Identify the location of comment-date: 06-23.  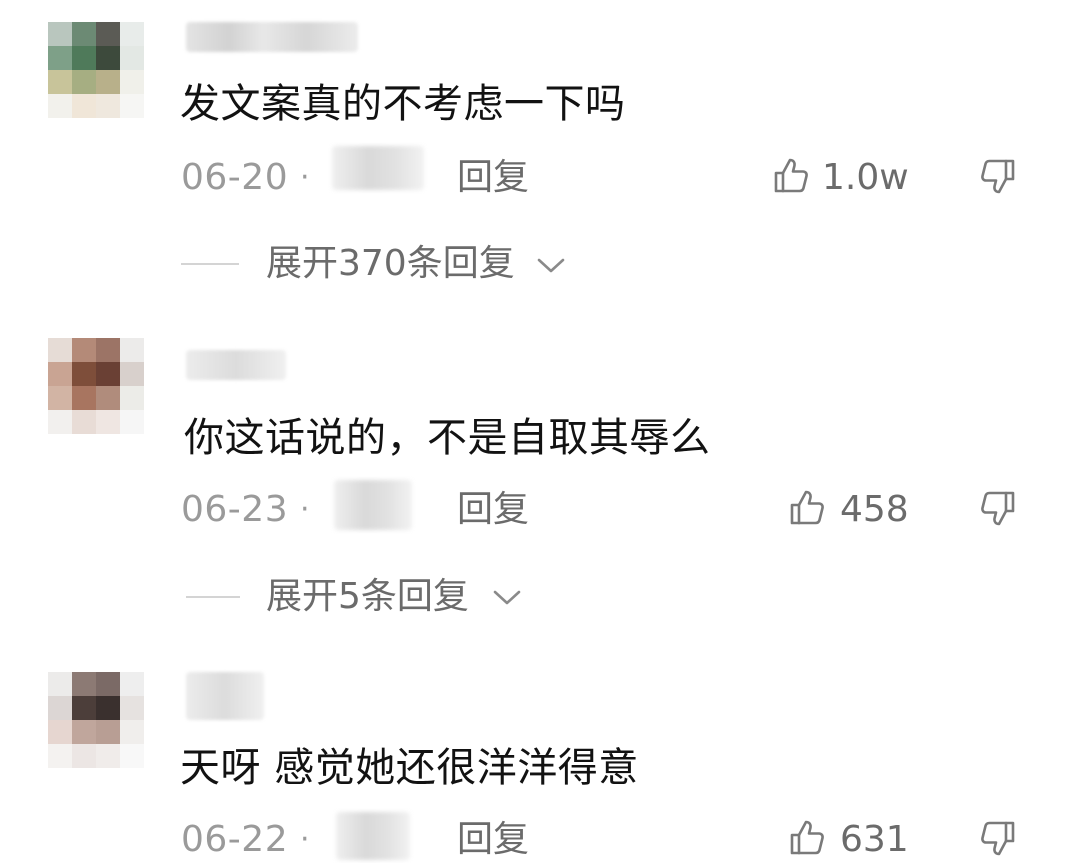
(235, 509).